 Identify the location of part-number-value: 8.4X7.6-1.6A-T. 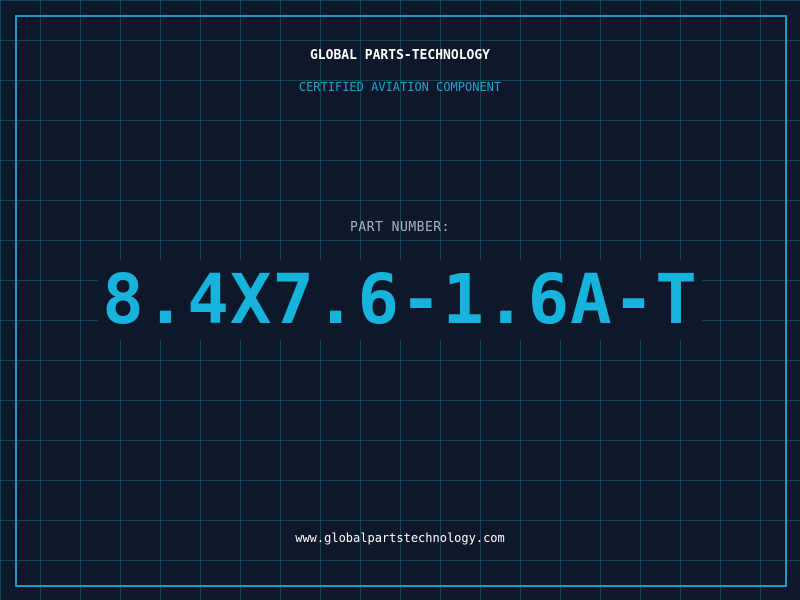
(400, 300).